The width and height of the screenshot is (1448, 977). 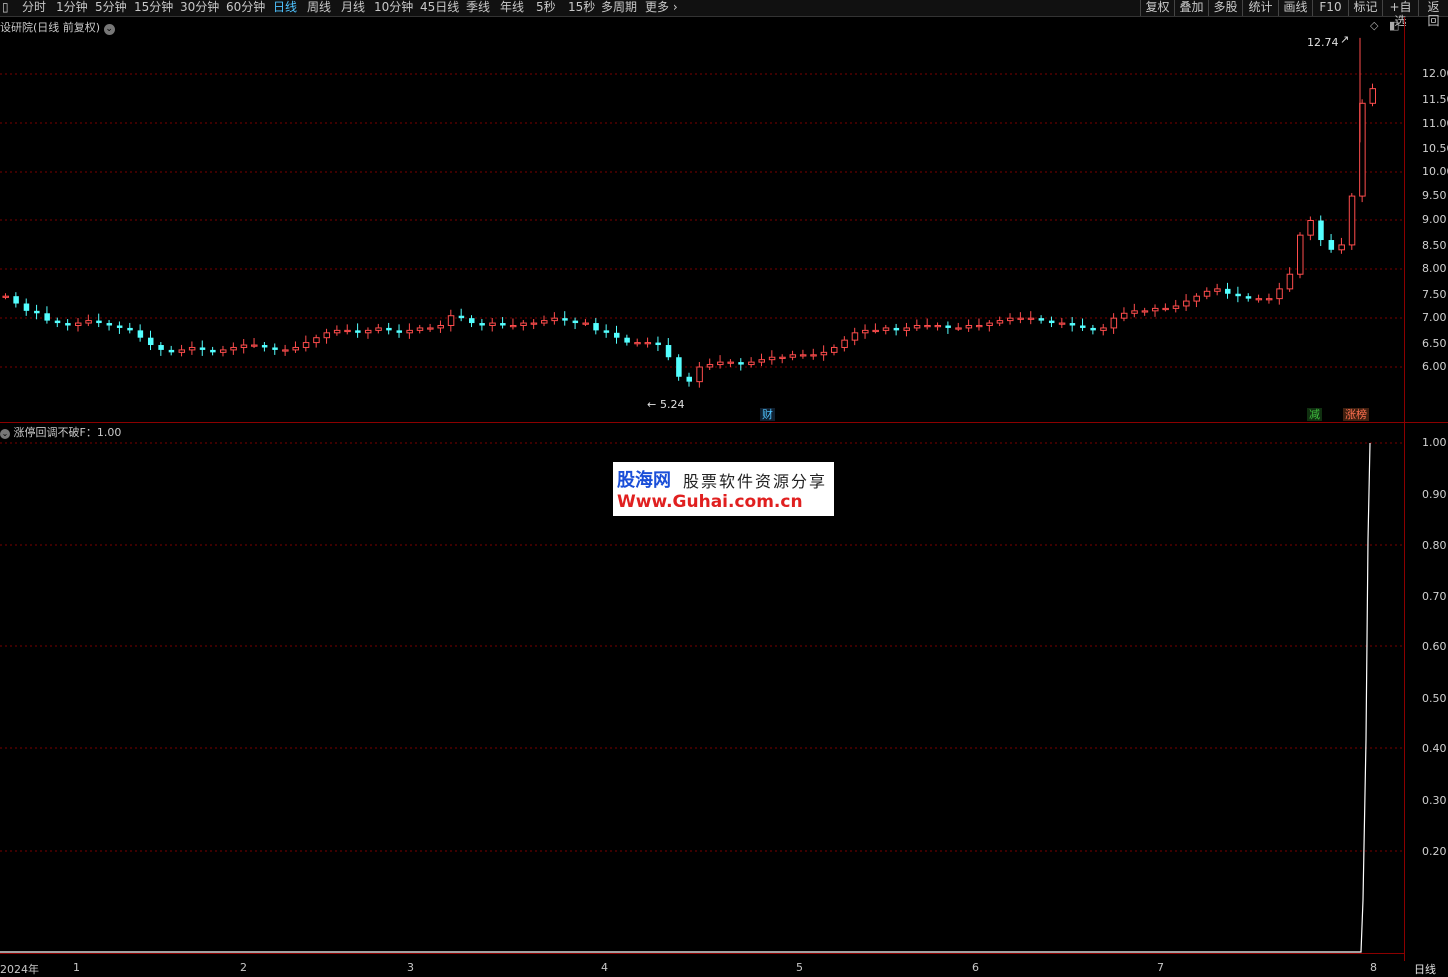 What do you see at coordinates (799, 967) in the screenshot?
I see `date-tick: 5` at bounding box center [799, 967].